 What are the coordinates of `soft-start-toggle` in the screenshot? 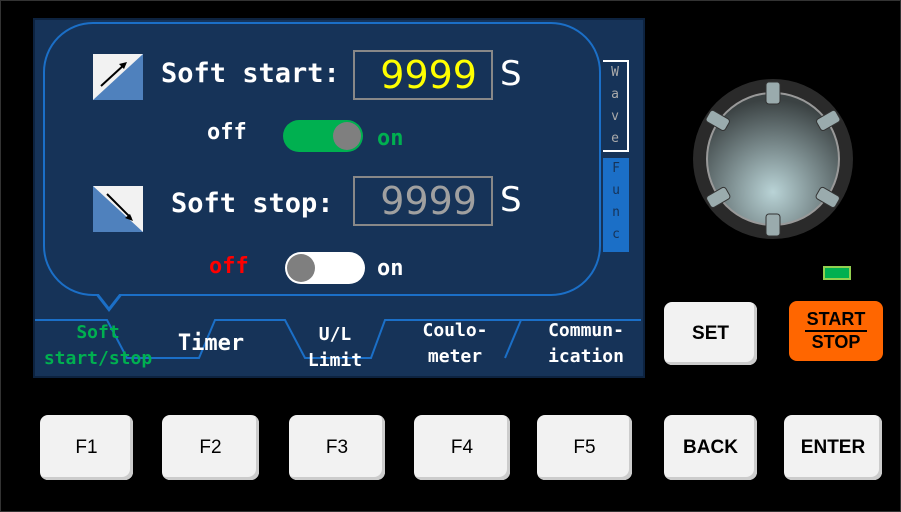 It's located at (323, 136).